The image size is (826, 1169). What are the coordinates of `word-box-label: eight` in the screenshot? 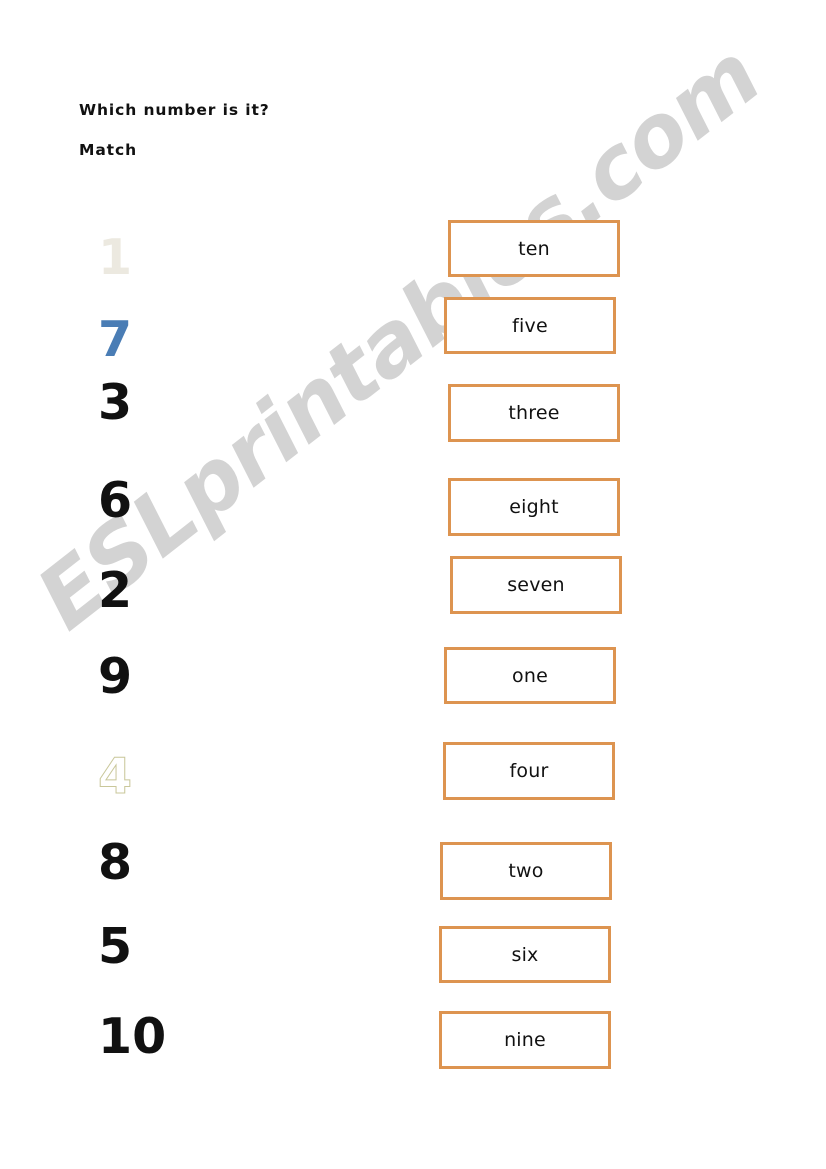 It's located at (534, 507).